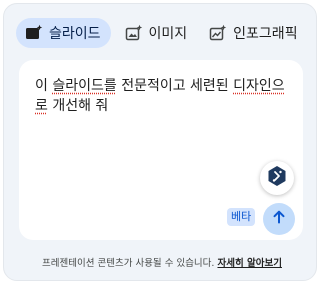 This screenshot has height=285, width=322. I want to click on gem-button, so click(277, 178).